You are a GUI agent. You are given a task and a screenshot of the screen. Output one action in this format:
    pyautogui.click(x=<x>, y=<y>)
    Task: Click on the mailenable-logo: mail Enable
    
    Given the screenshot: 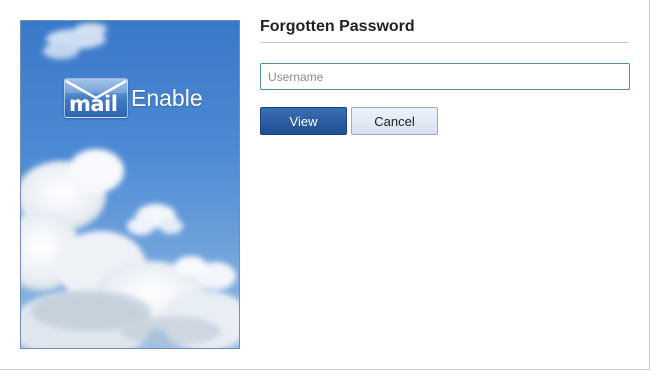 What is the action you would take?
    pyautogui.click(x=133, y=98)
    